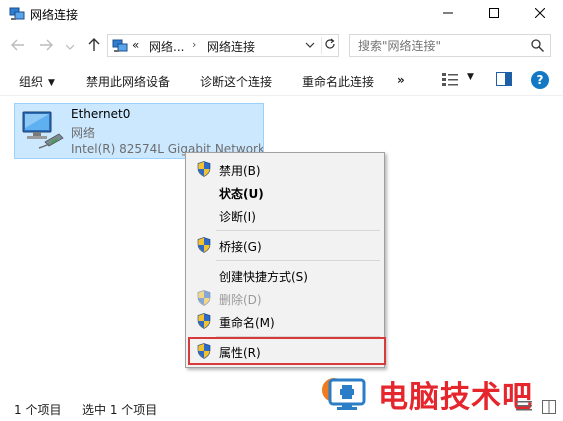  I want to click on breadcrumb-overflow: «, so click(135, 45).